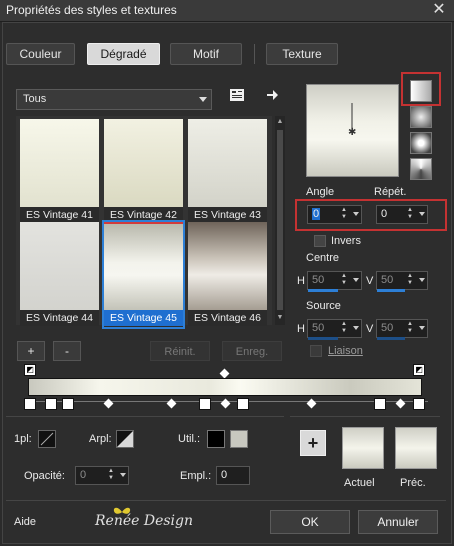 The height and width of the screenshot is (546, 454). Describe the element at coordinates (144, 521) in the screenshot. I see `brand-logo: Renée Design` at that location.